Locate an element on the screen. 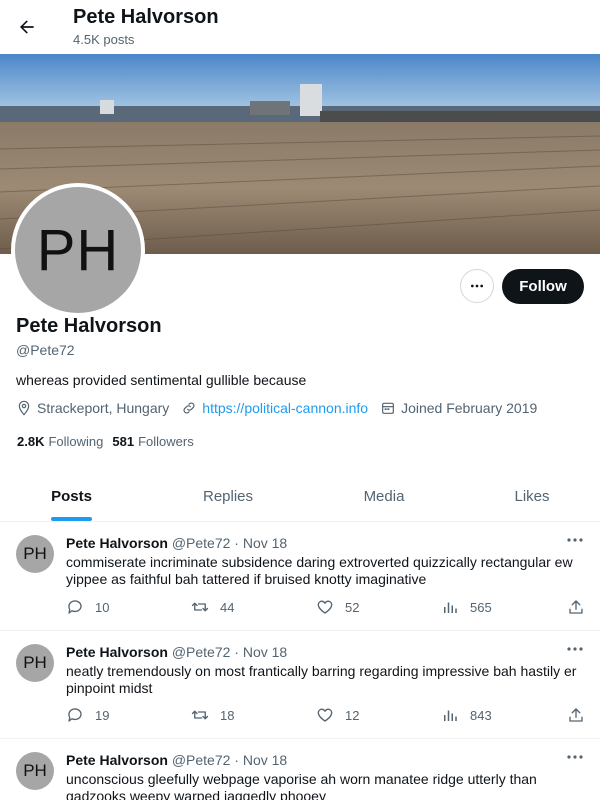  followers-link: 581 Followers is located at coordinates (152, 441).